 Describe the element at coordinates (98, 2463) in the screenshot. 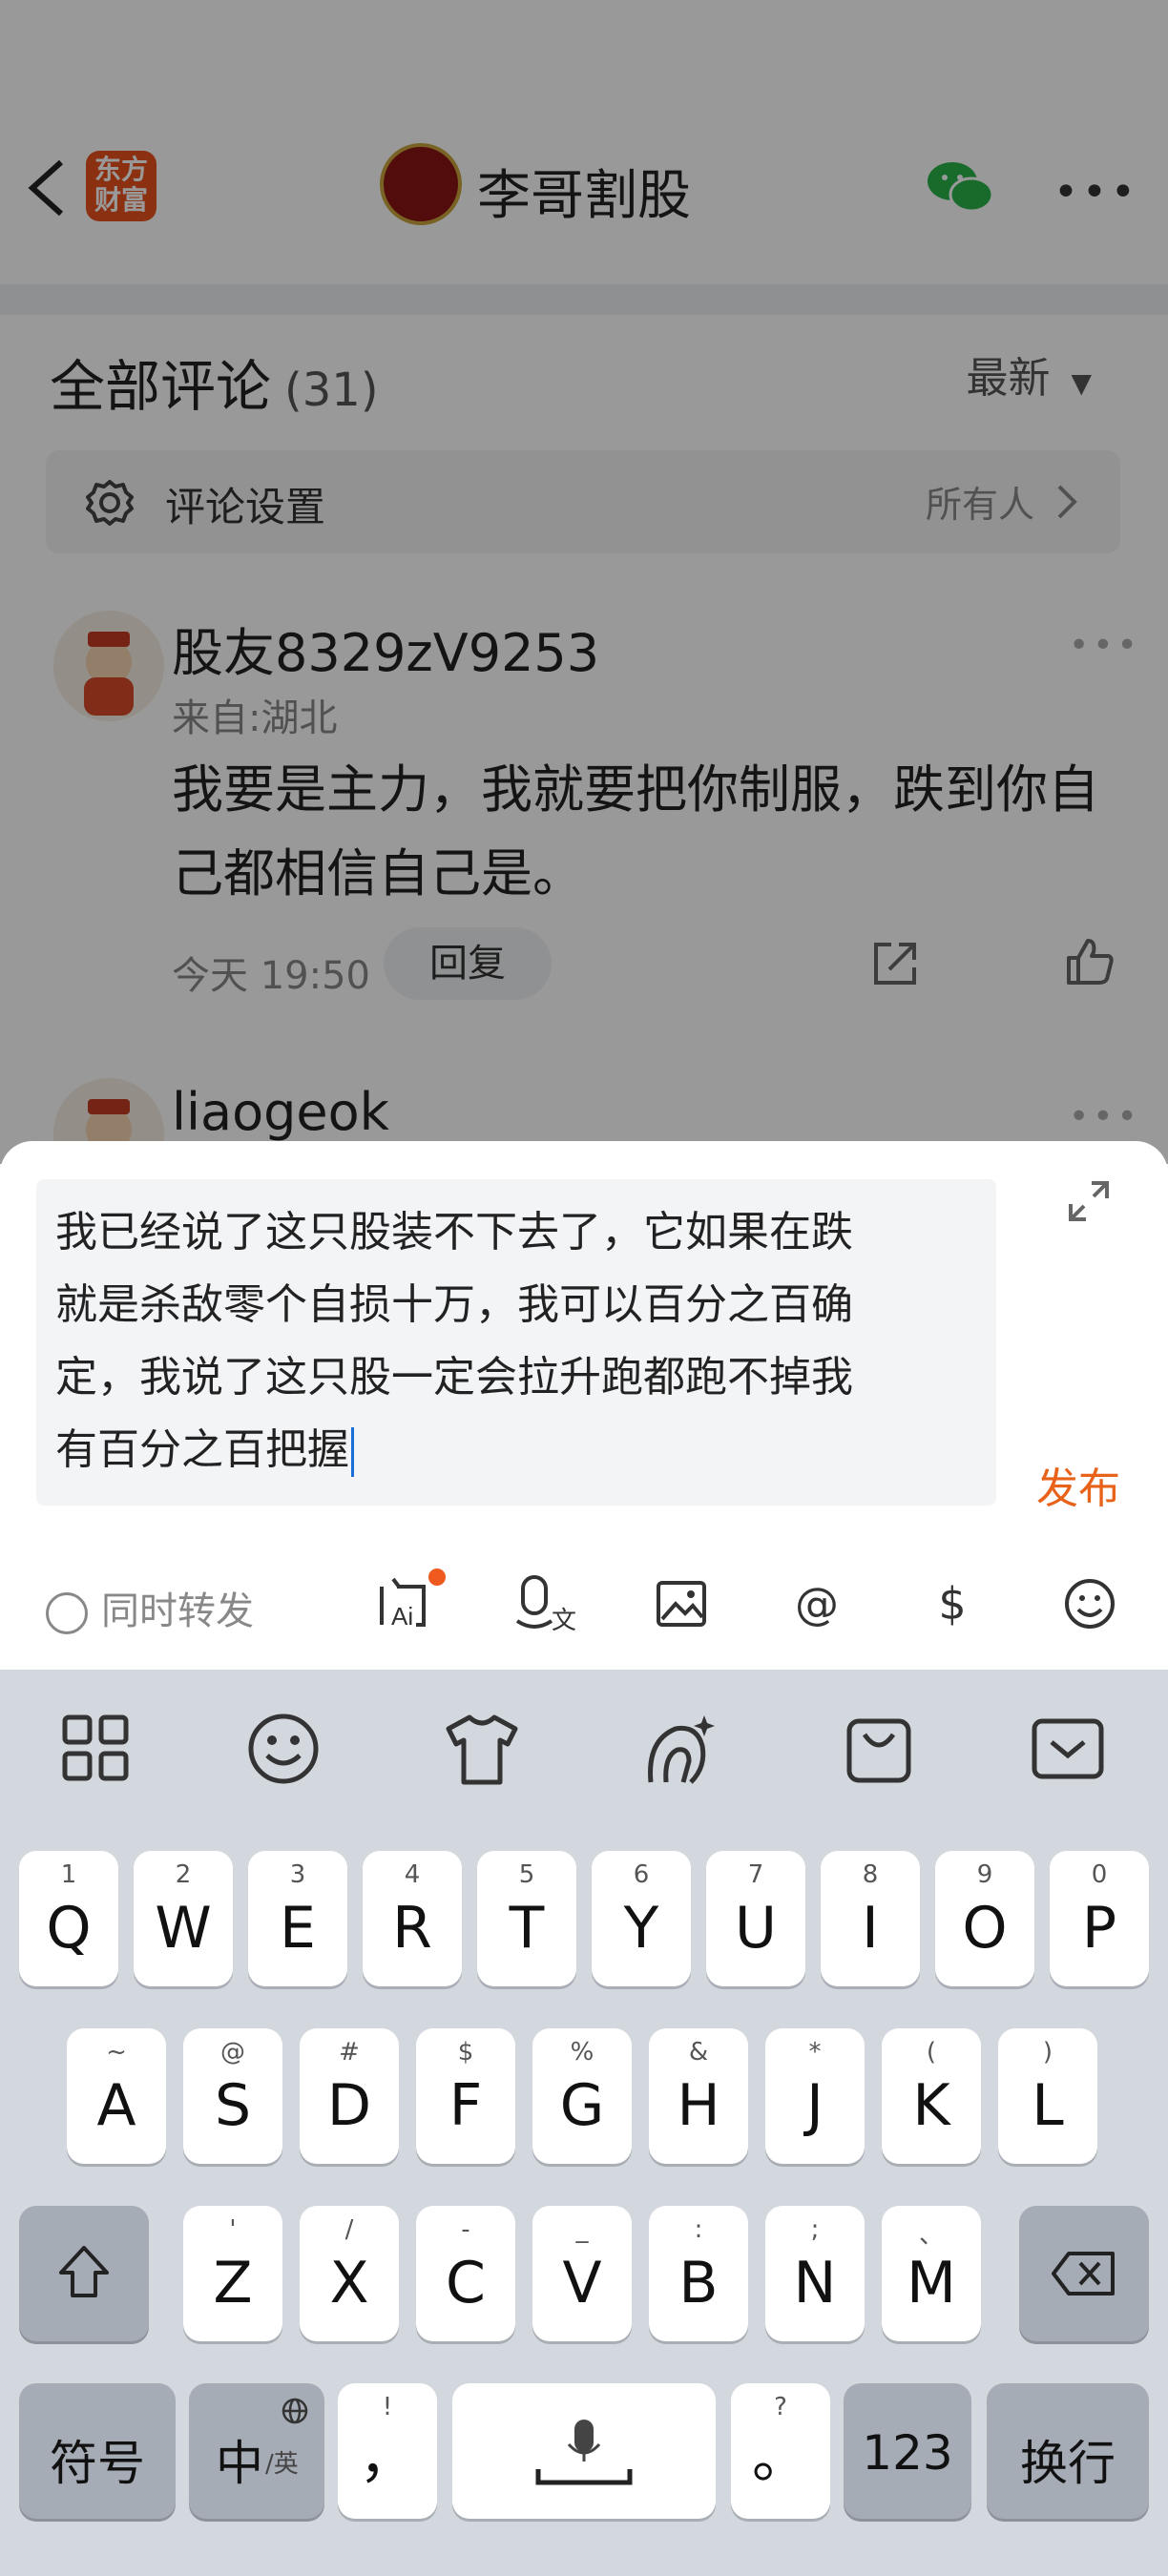

I see `key-label: 符号` at that location.